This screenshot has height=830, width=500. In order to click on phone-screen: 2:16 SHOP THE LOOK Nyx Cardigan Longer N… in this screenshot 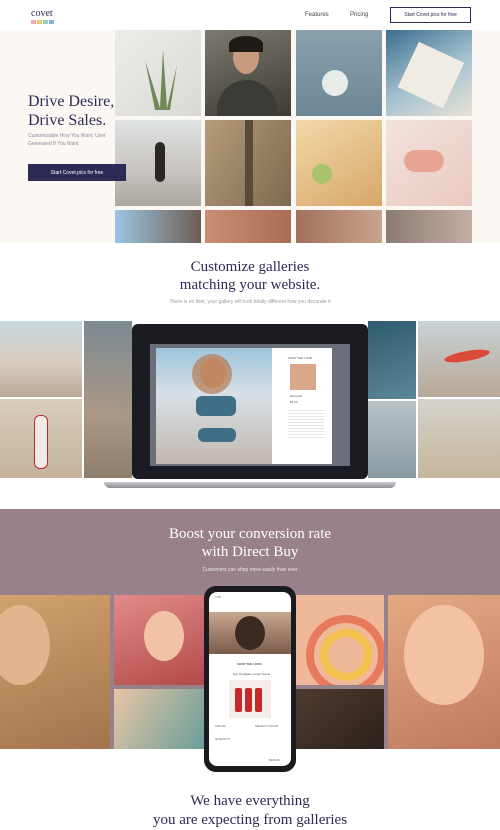, I will do `click(250, 679)`.